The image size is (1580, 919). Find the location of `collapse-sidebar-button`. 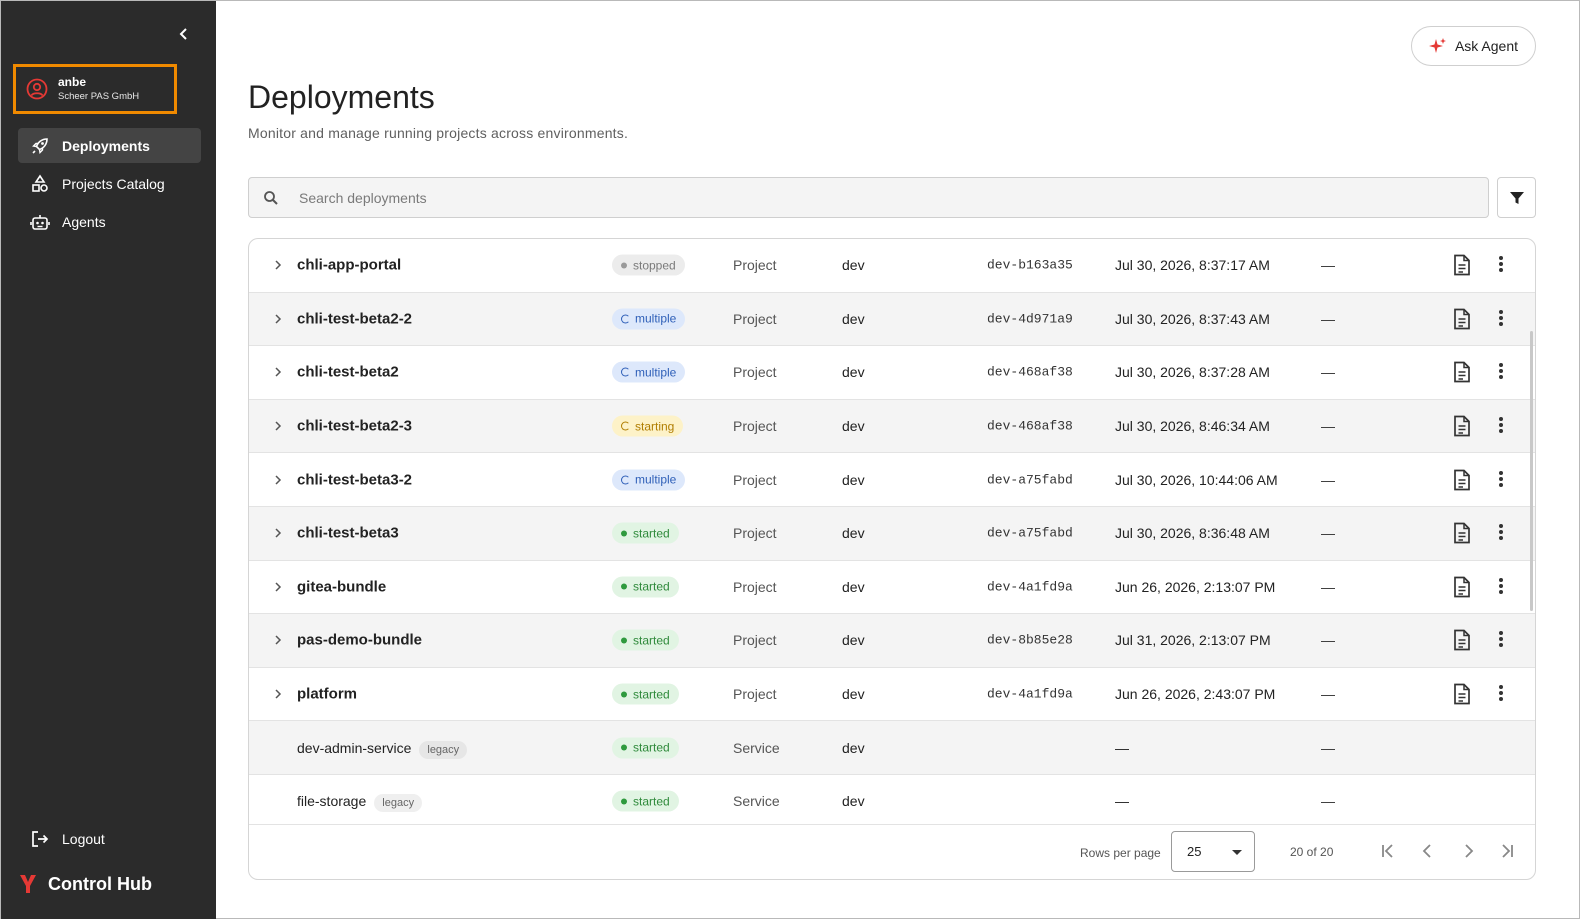

collapse-sidebar-button is located at coordinates (184, 34).